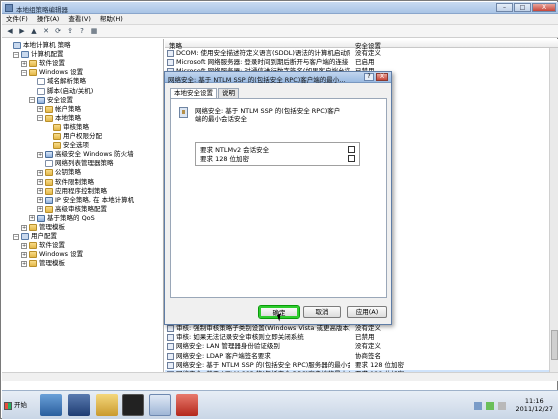  What do you see at coordinates (107, 405) in the screenshot?
I see `explorer-icon` at bounding box center [107, 405].